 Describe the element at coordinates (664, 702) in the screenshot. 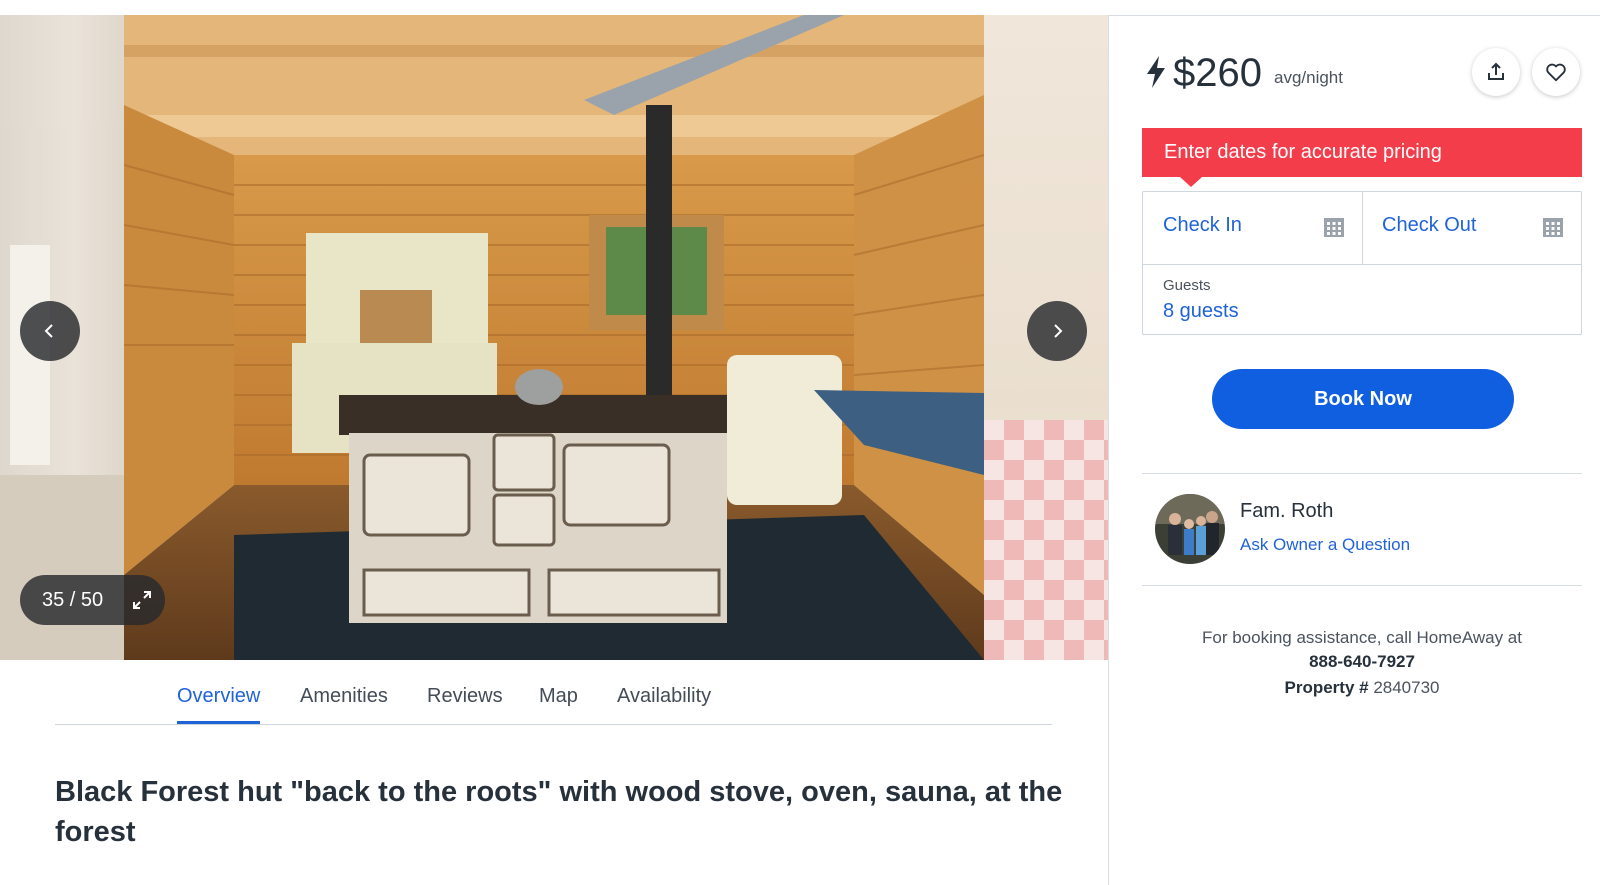

I see `tab-availability: Availability` at that location.